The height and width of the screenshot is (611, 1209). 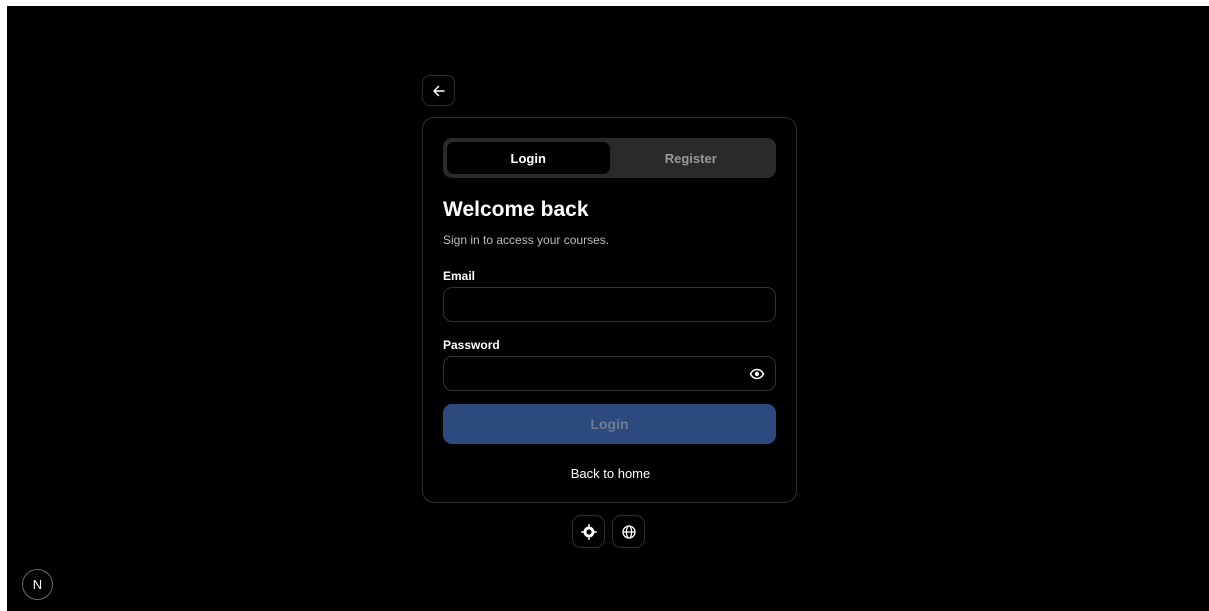 I want to click on dev-indicator-badge: N, so click(x=37, y=584).